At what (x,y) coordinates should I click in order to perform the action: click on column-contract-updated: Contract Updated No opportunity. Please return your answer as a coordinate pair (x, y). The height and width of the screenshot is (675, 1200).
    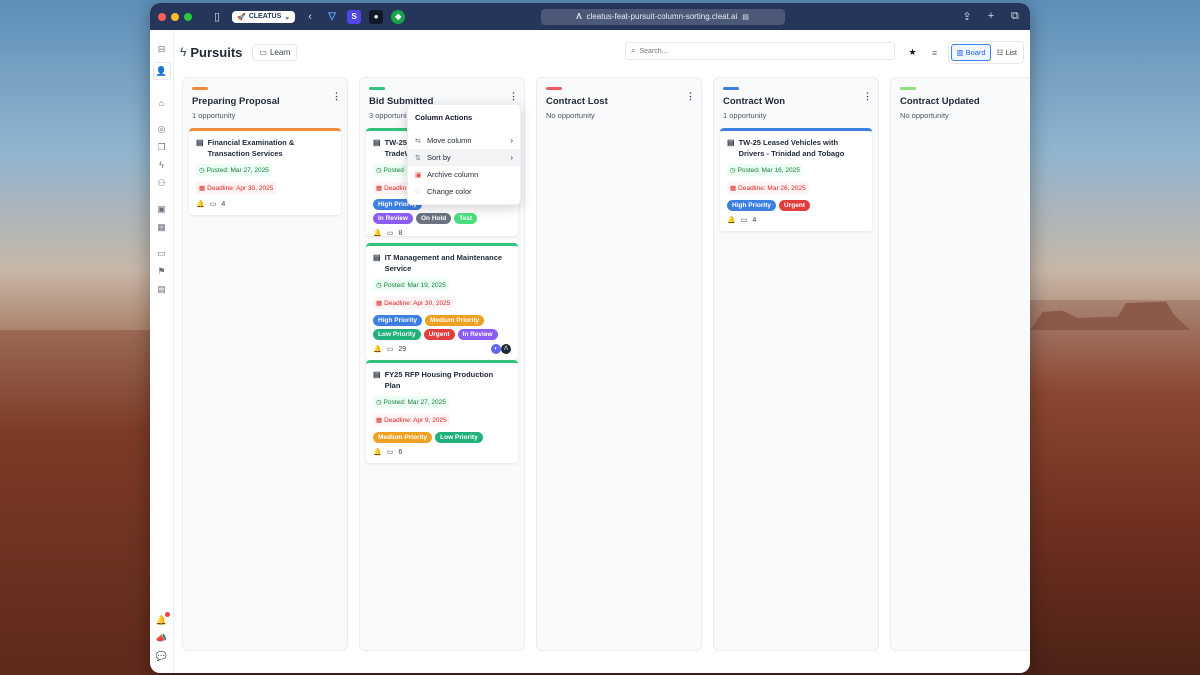
    Looking at the image, I should click on (960, 364).